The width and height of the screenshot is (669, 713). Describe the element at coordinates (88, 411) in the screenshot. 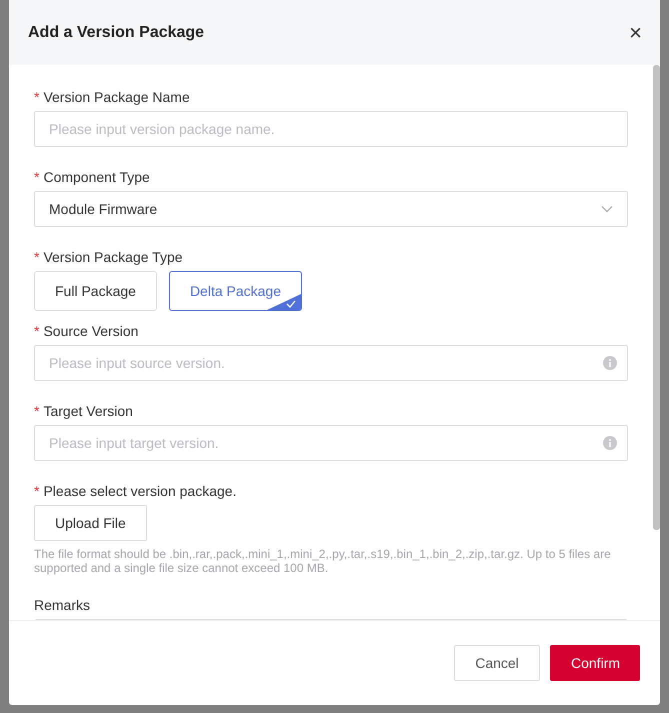

I see `field-label: Target Version` at that location.